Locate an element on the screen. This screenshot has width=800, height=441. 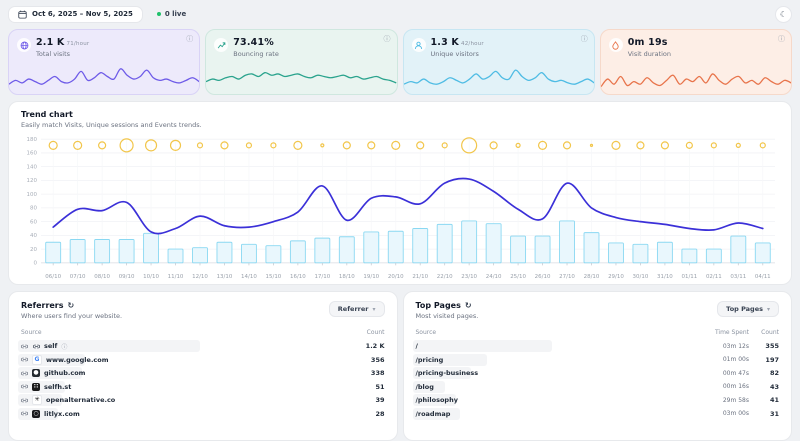
flame-icon is located at coordinates (615, 45).